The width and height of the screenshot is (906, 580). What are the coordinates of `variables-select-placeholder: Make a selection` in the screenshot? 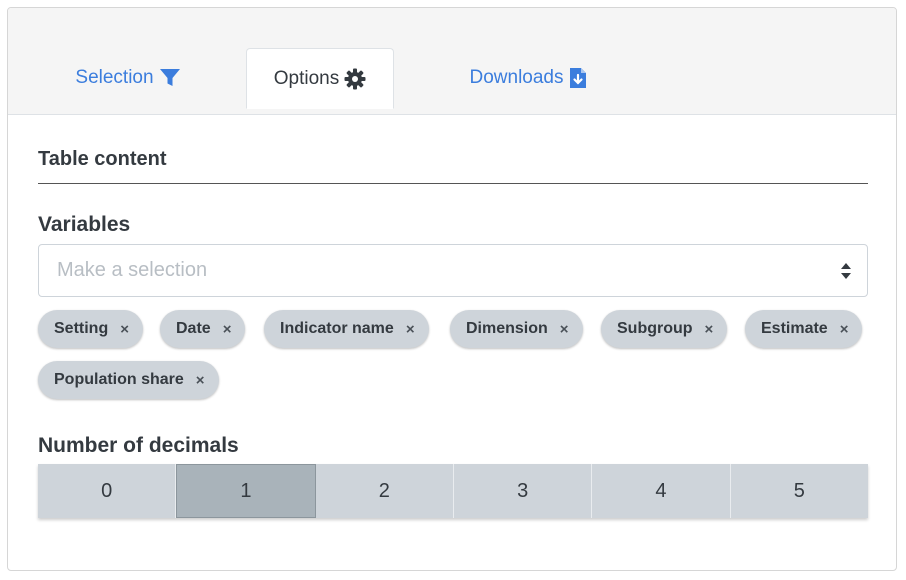 It's located at (132, 270).